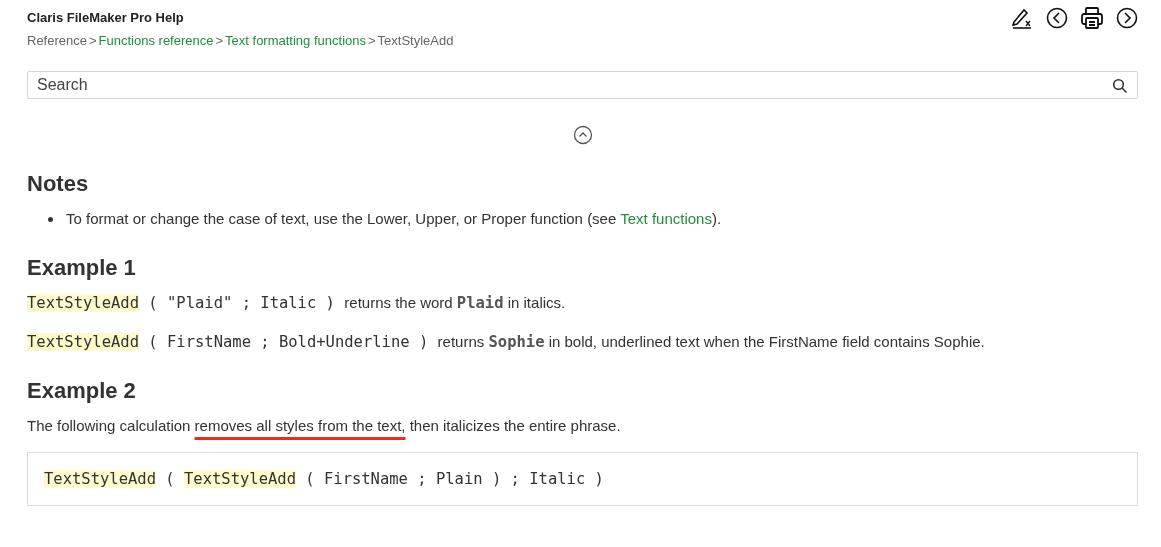 This screenshot has height=547, width=1161. I want to click on code-block: TextStyleAdd ( TextStyleAdd ( FirstName ; Plain ) ; Italic ), so click(582, 479).